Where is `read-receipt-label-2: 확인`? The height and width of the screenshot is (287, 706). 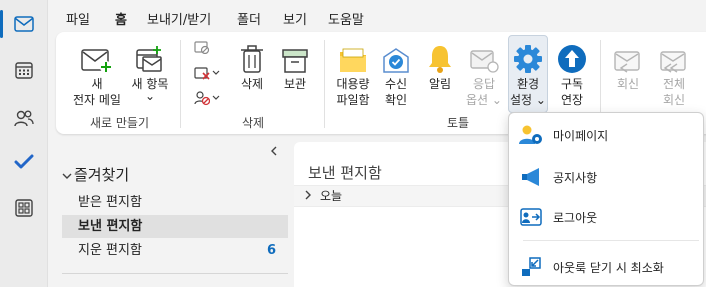 read-receipt-label-2: 확인 is located at coordinates (396, 100).